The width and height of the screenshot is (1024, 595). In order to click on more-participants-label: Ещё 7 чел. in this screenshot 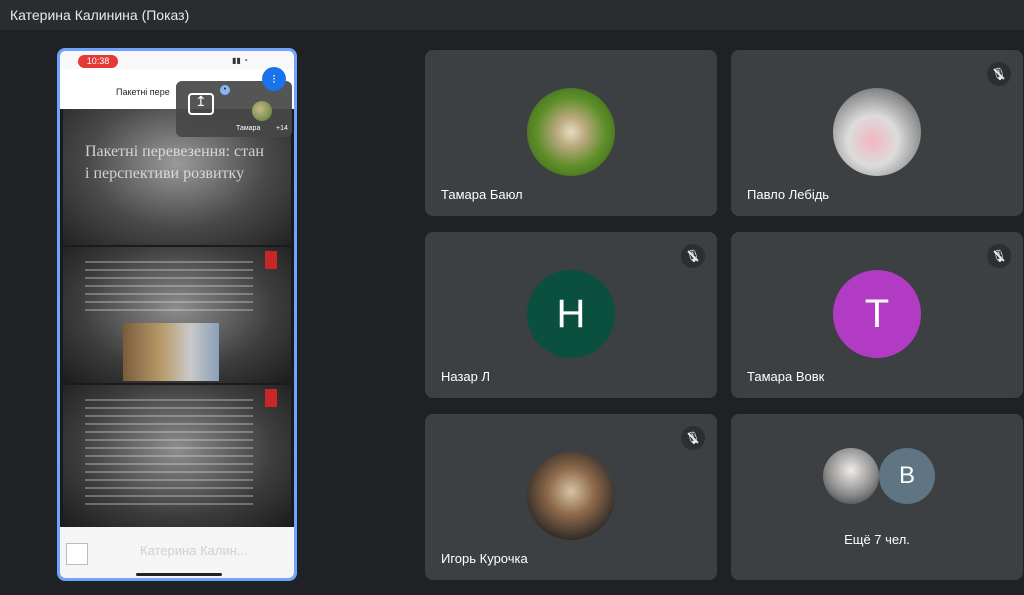, I will do `click(877, 539)`.